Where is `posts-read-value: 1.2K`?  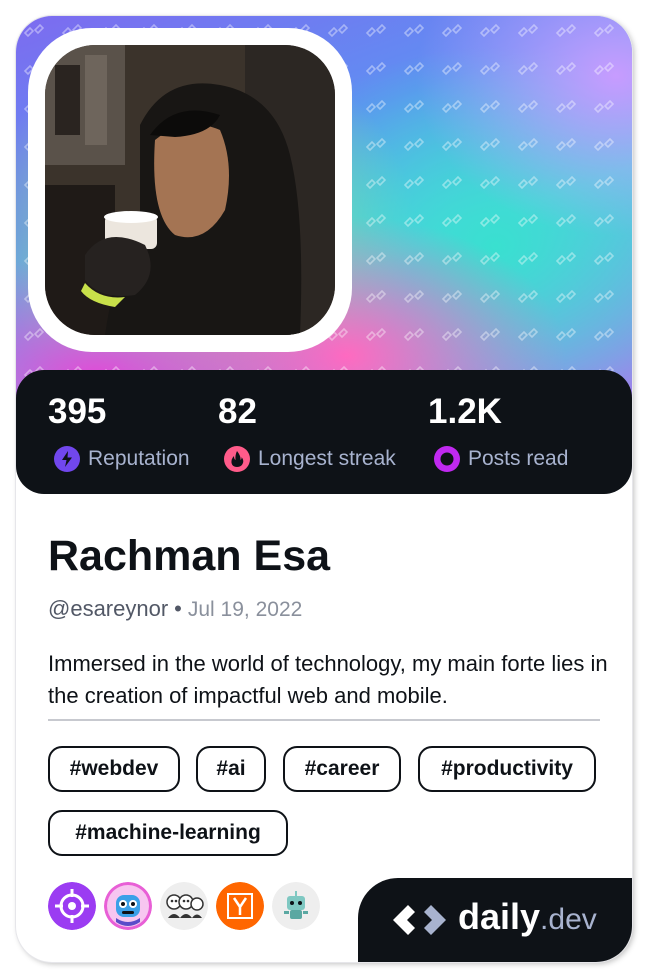 posts-read-value: 1.2K is located at coordinates (465, 411).